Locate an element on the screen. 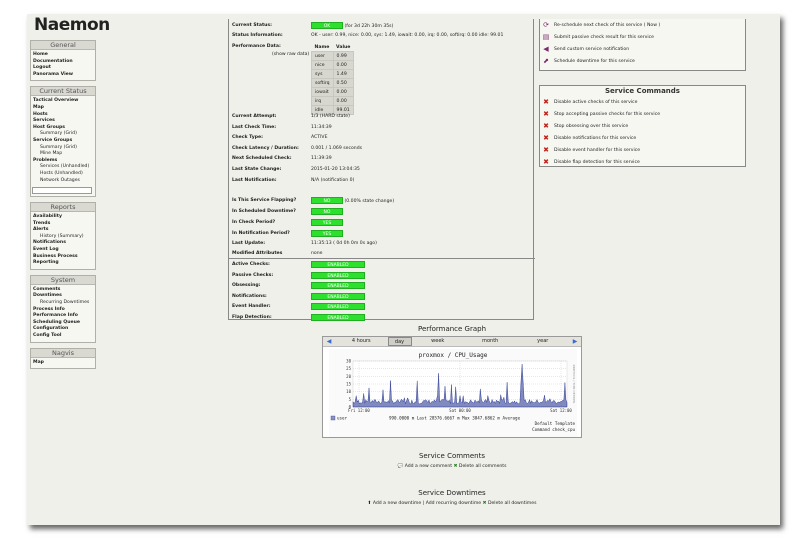  timespan-tab: year is located at coordinates (543, 341).